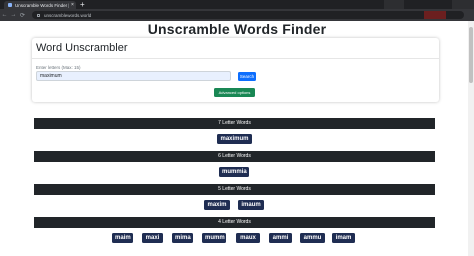  I want to click on browser-toolbar: ← → ⟳ unscramblewords.world, so click(237, 15).